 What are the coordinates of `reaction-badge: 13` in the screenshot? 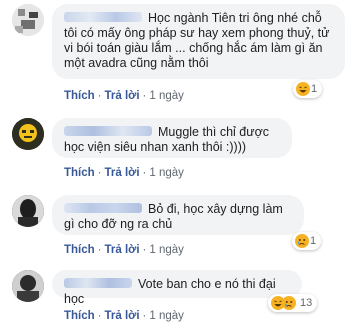 It's located at (293, 303).